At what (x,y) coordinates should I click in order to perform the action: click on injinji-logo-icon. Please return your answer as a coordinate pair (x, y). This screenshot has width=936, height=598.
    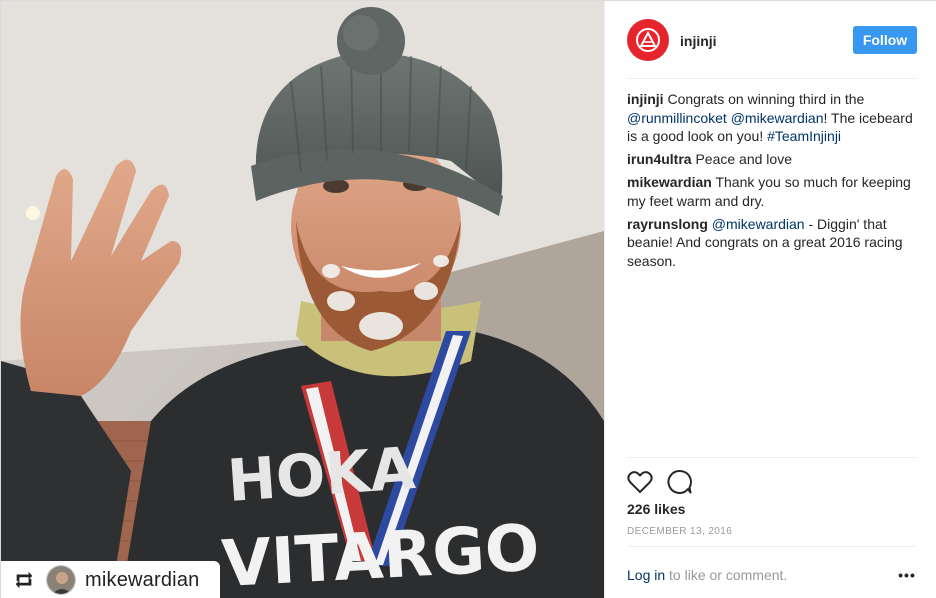
    Looking at the image, I should click on (648, 40).